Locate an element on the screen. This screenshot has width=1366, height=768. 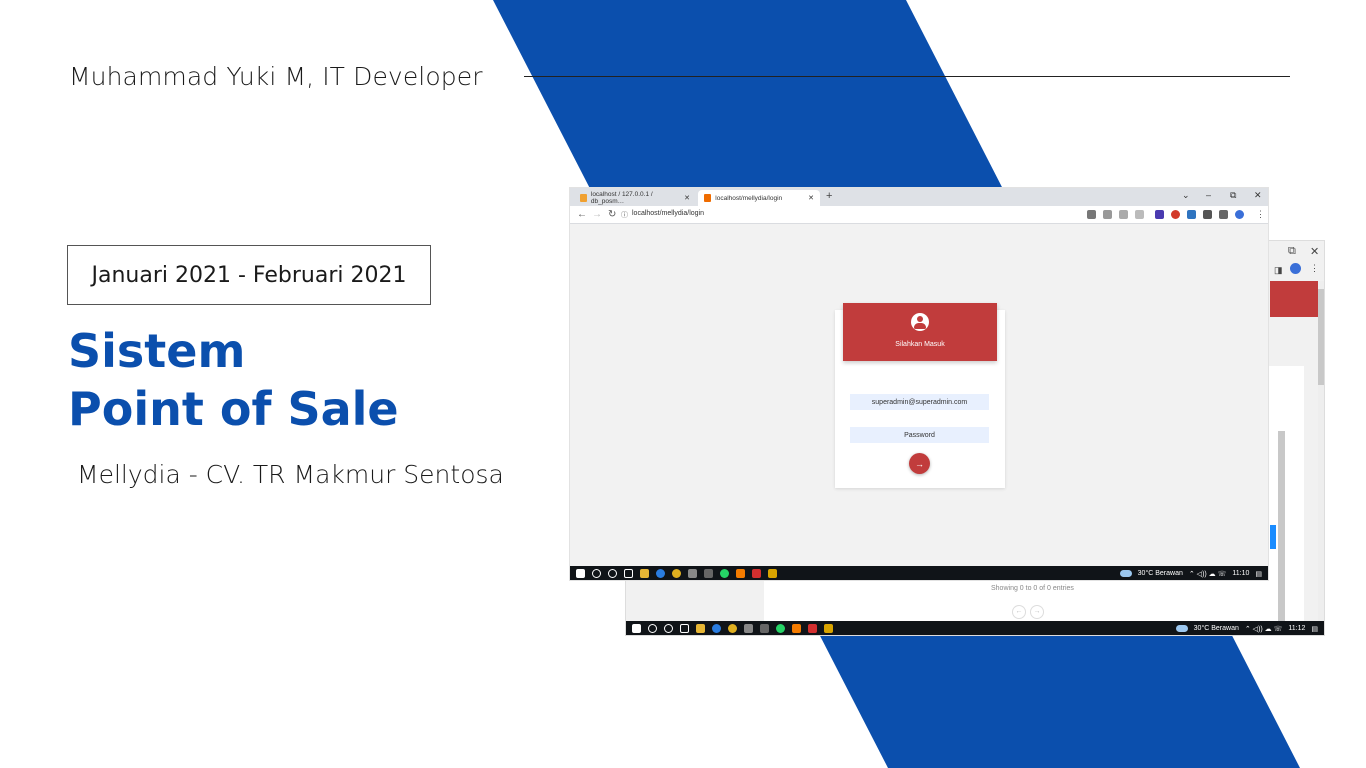
period-box: Januari 2021 - Februari 2021 is located at coordinates (249, 275).